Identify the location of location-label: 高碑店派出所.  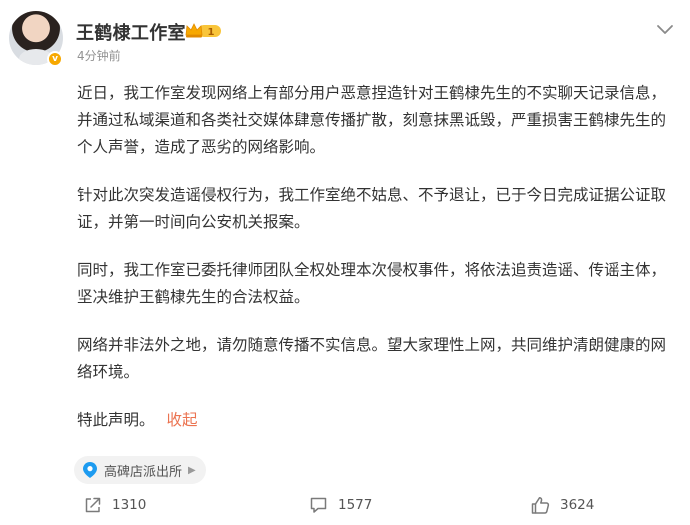
(143, 472).